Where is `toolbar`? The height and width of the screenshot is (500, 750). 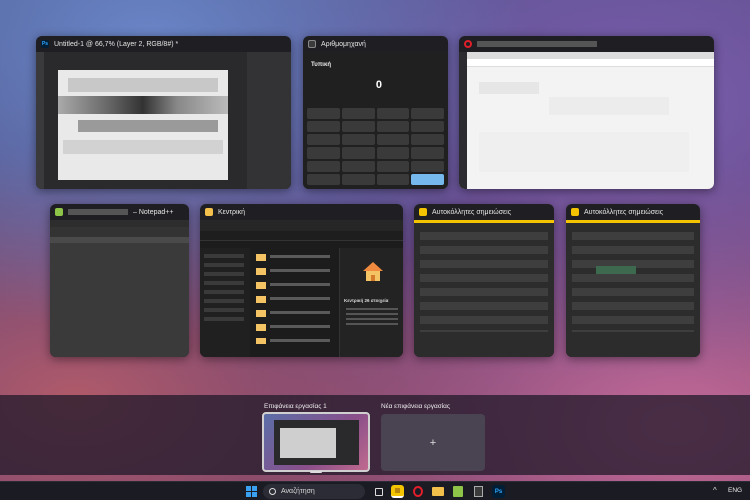 toolbar is located at coordinates (119, 232).